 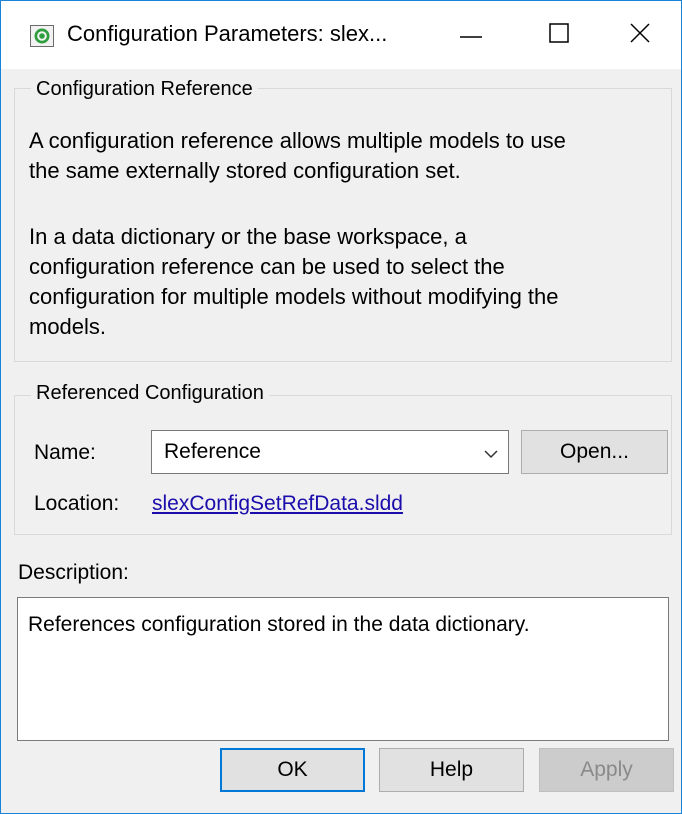 I want to click on description-label: Description:, so click(x=73, y=572).